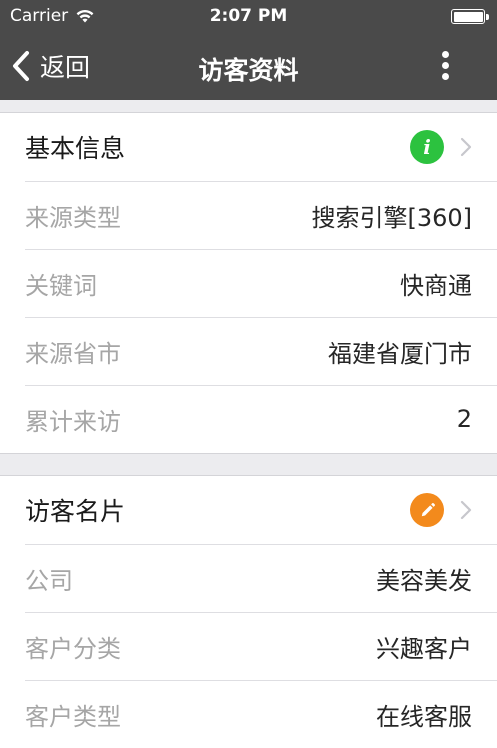 The image size is (497, 748). What do you see at coordinates (427, 510) in the screenshot?
I see `pencil-icon` at bounding box center [427, 510].